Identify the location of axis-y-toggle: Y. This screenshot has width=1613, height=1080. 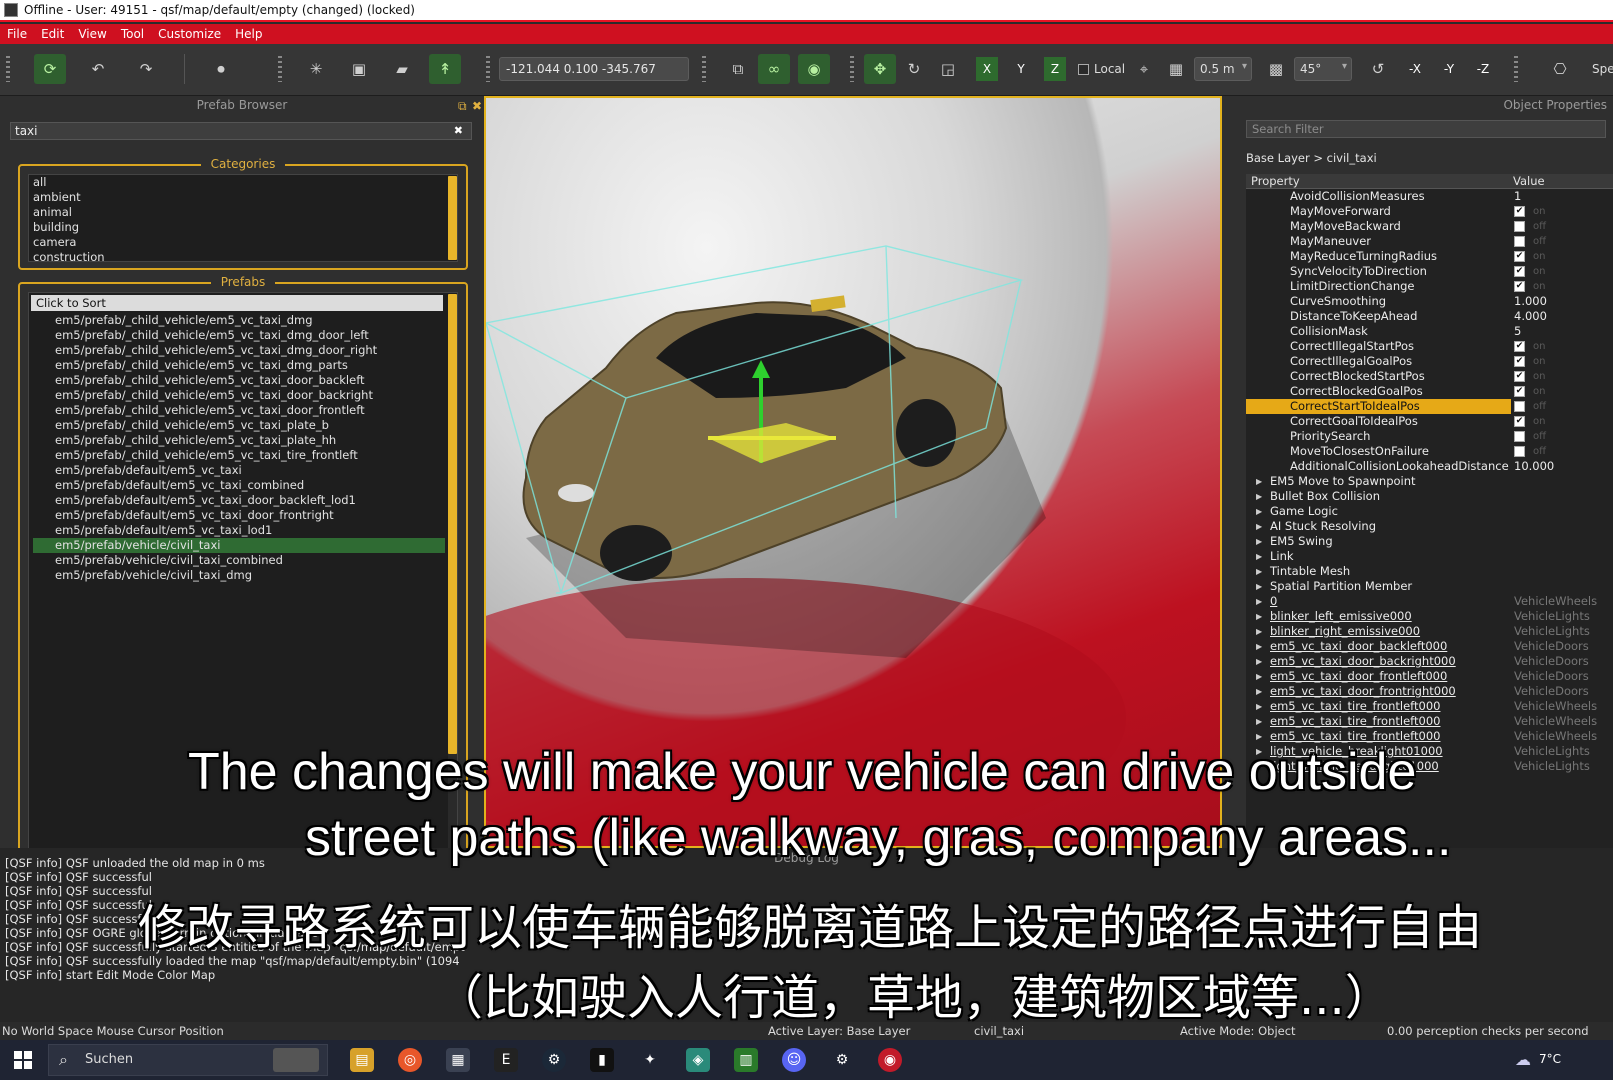
(1021, 69).